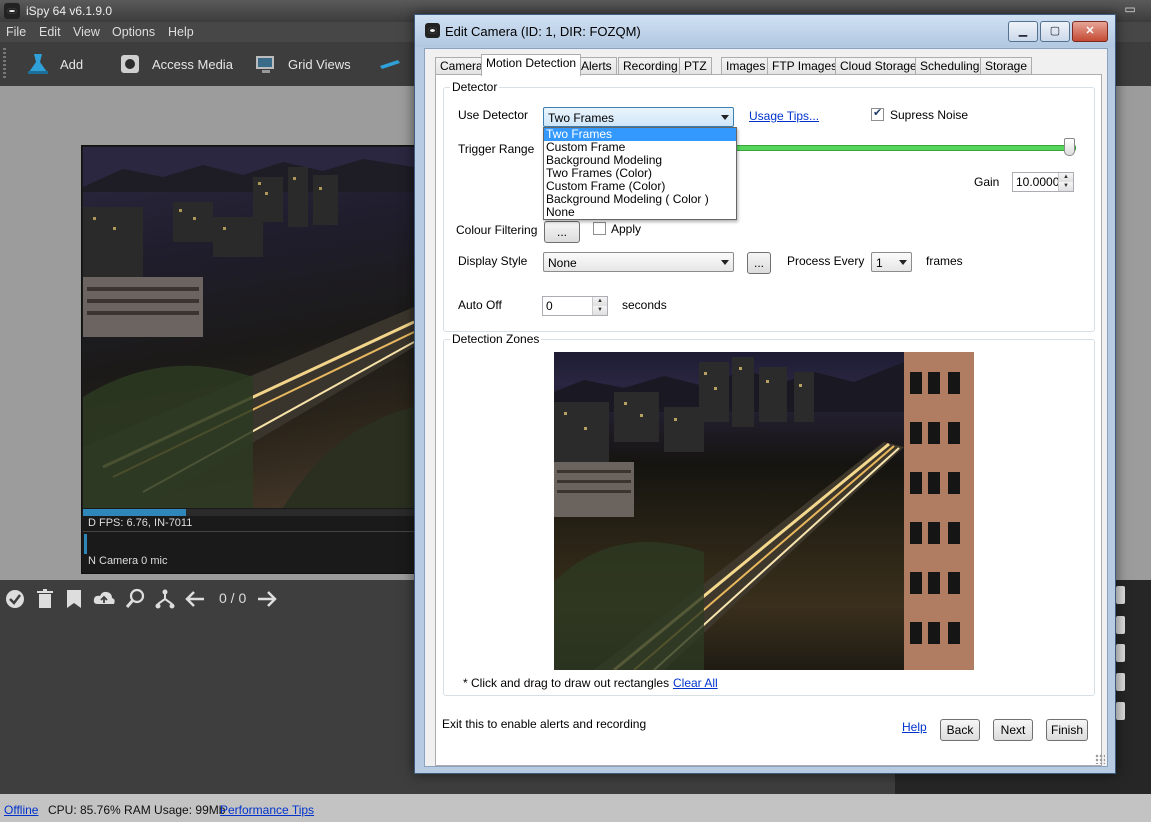 The width and height of the screenshot is (1151, 822). What do you see at coordinates (233, 598) in the screenshot?
I see `page-counter: 0 / 0` at bounding box center [233, 598].